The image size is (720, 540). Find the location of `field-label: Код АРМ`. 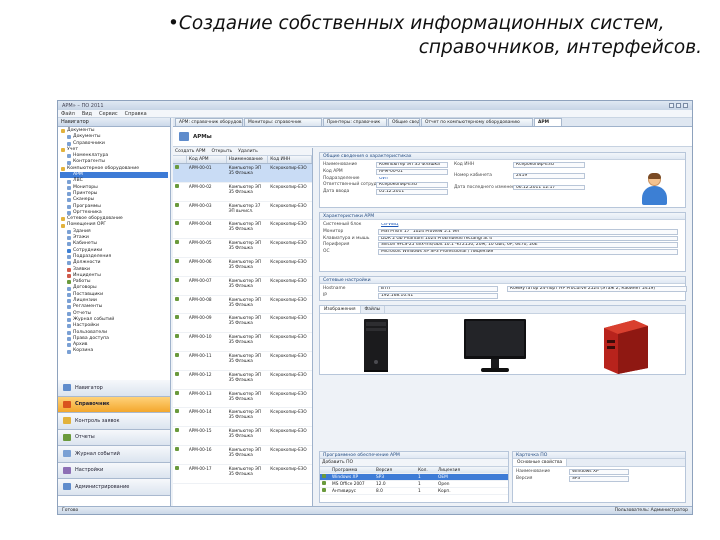

field-label: Код АРМ is located at coordinates (333, 171).